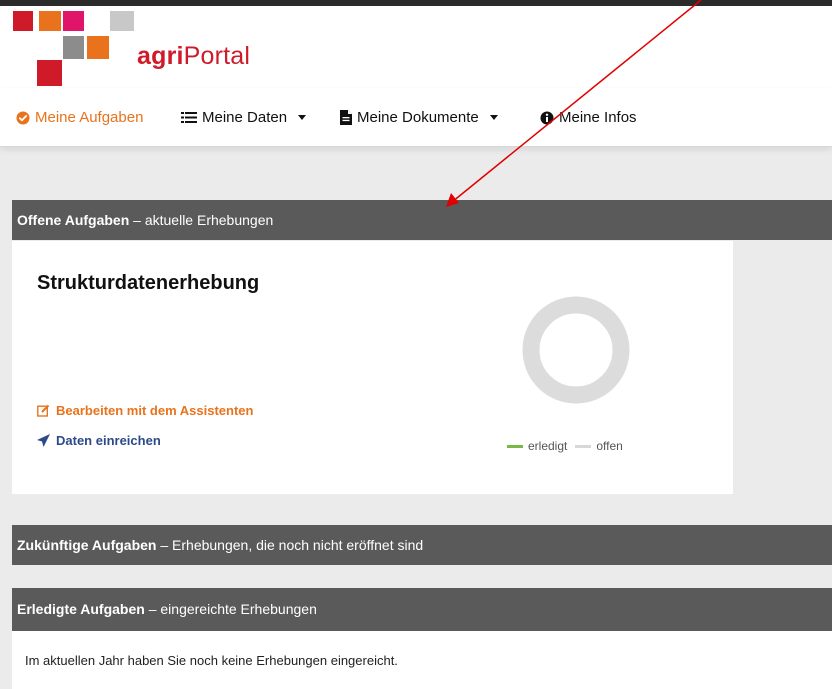 The width and height of the screenshot is (832, 689). I want to click on brand-name: agriPortal, so click(193, 56).